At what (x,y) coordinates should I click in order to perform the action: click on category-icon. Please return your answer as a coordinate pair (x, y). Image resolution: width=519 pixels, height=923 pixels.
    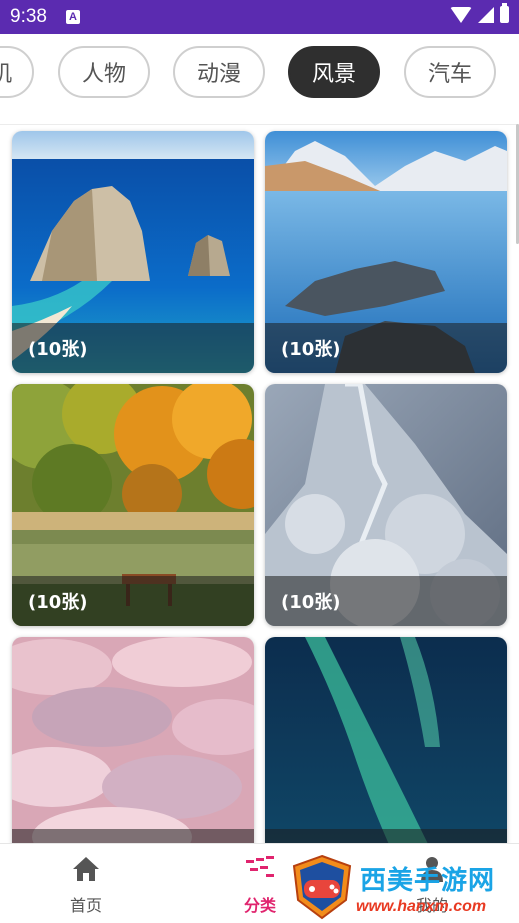
    Looking at the image, I should click on (260, 866).